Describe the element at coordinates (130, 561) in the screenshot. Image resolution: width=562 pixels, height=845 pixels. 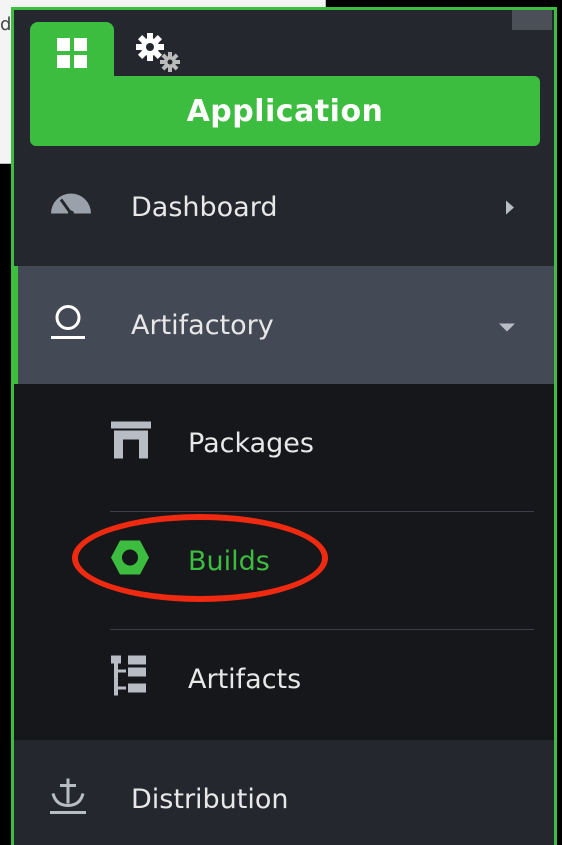
I see `hexagon-icon` at that location.